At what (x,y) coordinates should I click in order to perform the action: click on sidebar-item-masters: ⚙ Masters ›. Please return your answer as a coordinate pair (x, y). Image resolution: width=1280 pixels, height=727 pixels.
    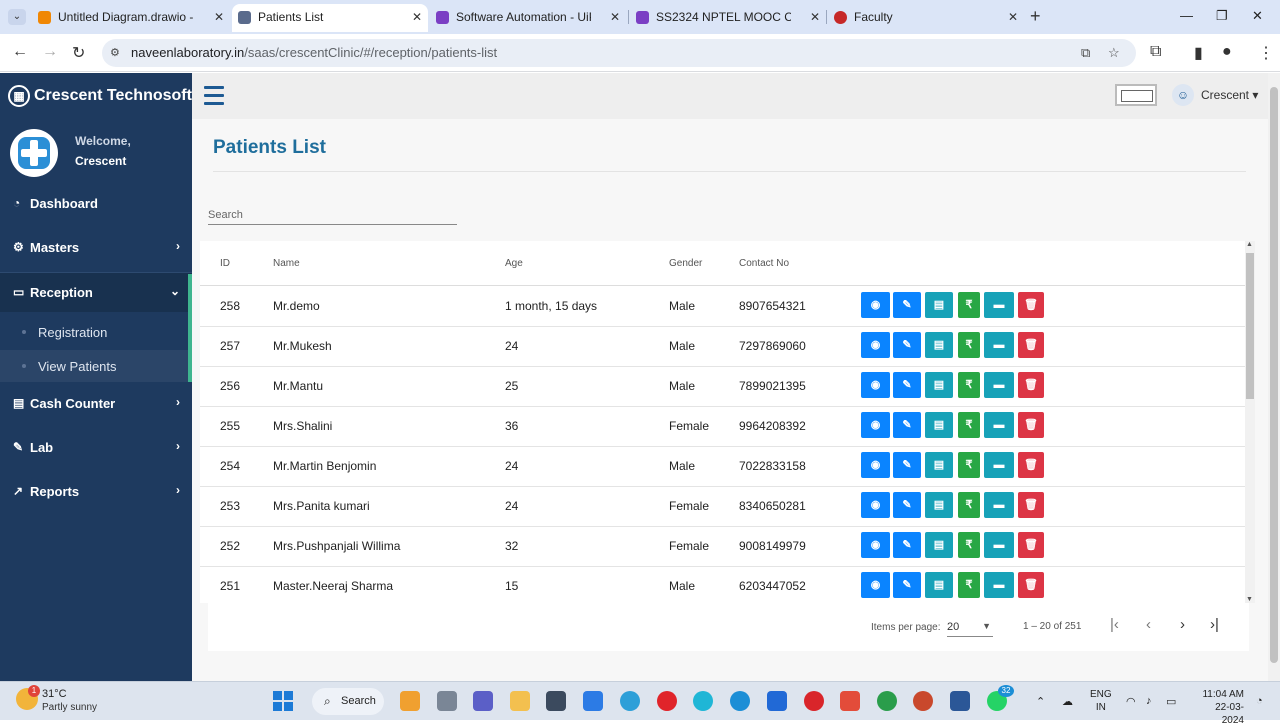
    Looking at the image, I should click on (96, 248).